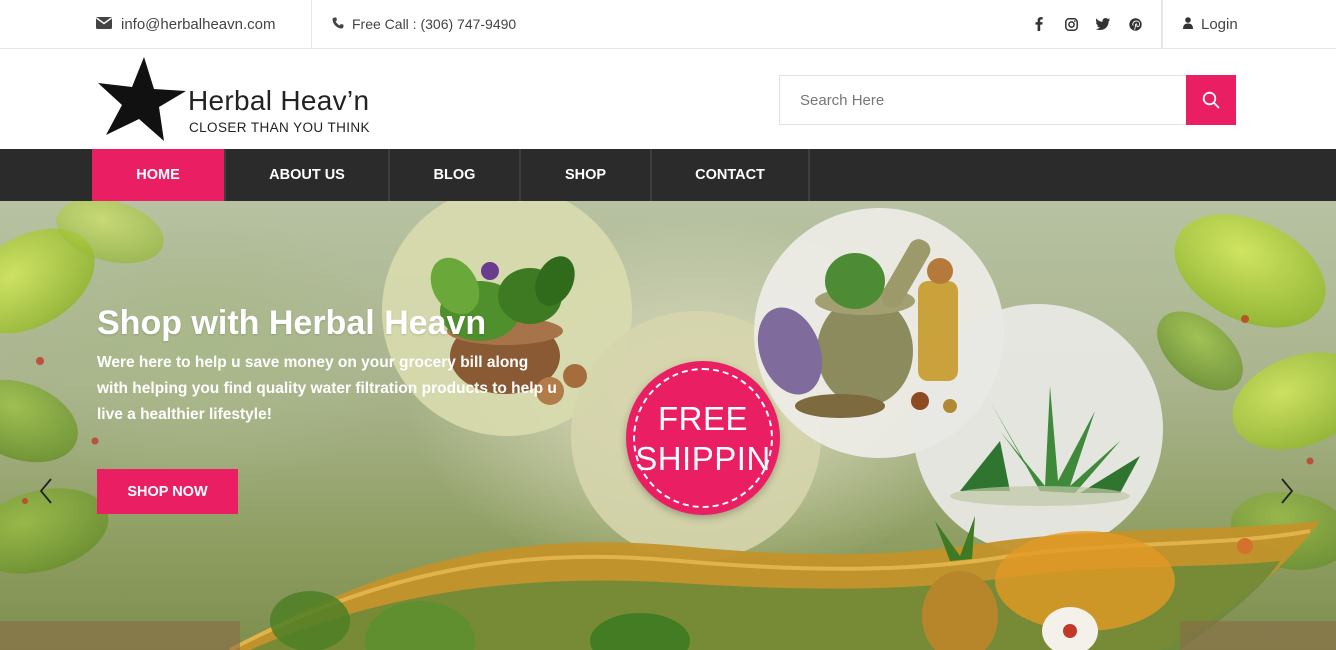  Describe the element at coordinates (1135, 24) in the screenshot. I see `pinterest-icon` at that location.